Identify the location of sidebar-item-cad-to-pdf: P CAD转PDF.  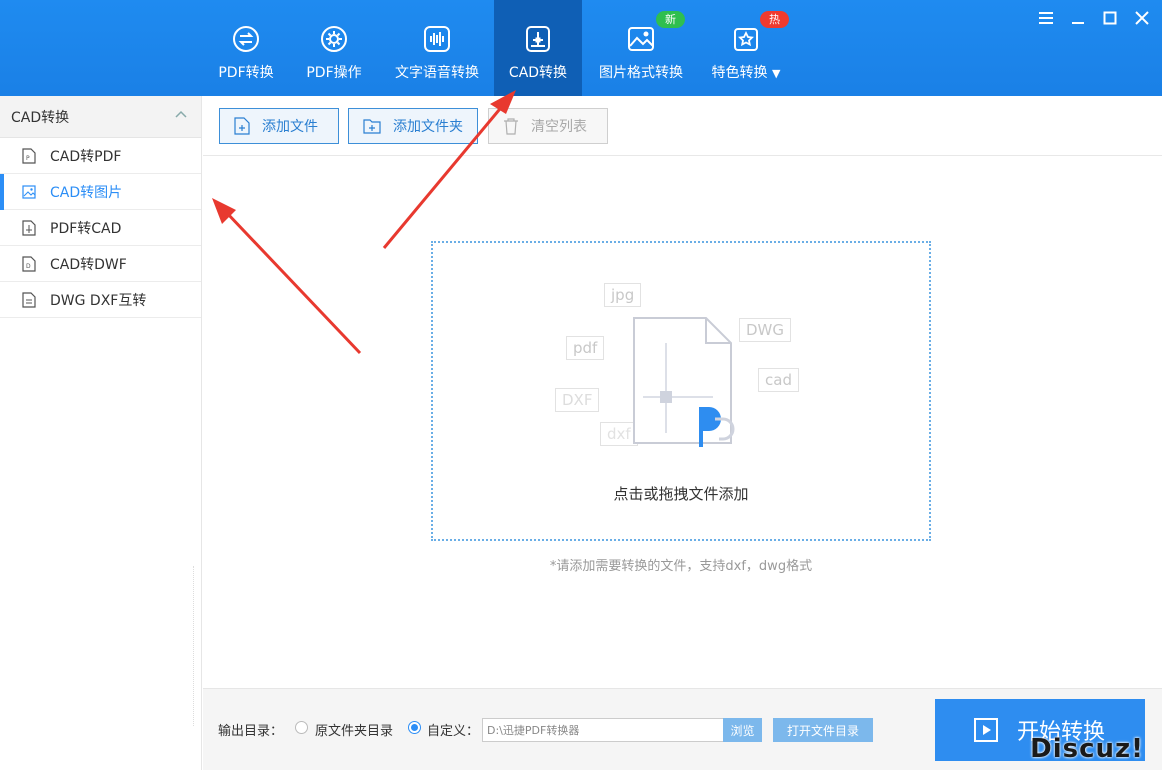
(100, 156).